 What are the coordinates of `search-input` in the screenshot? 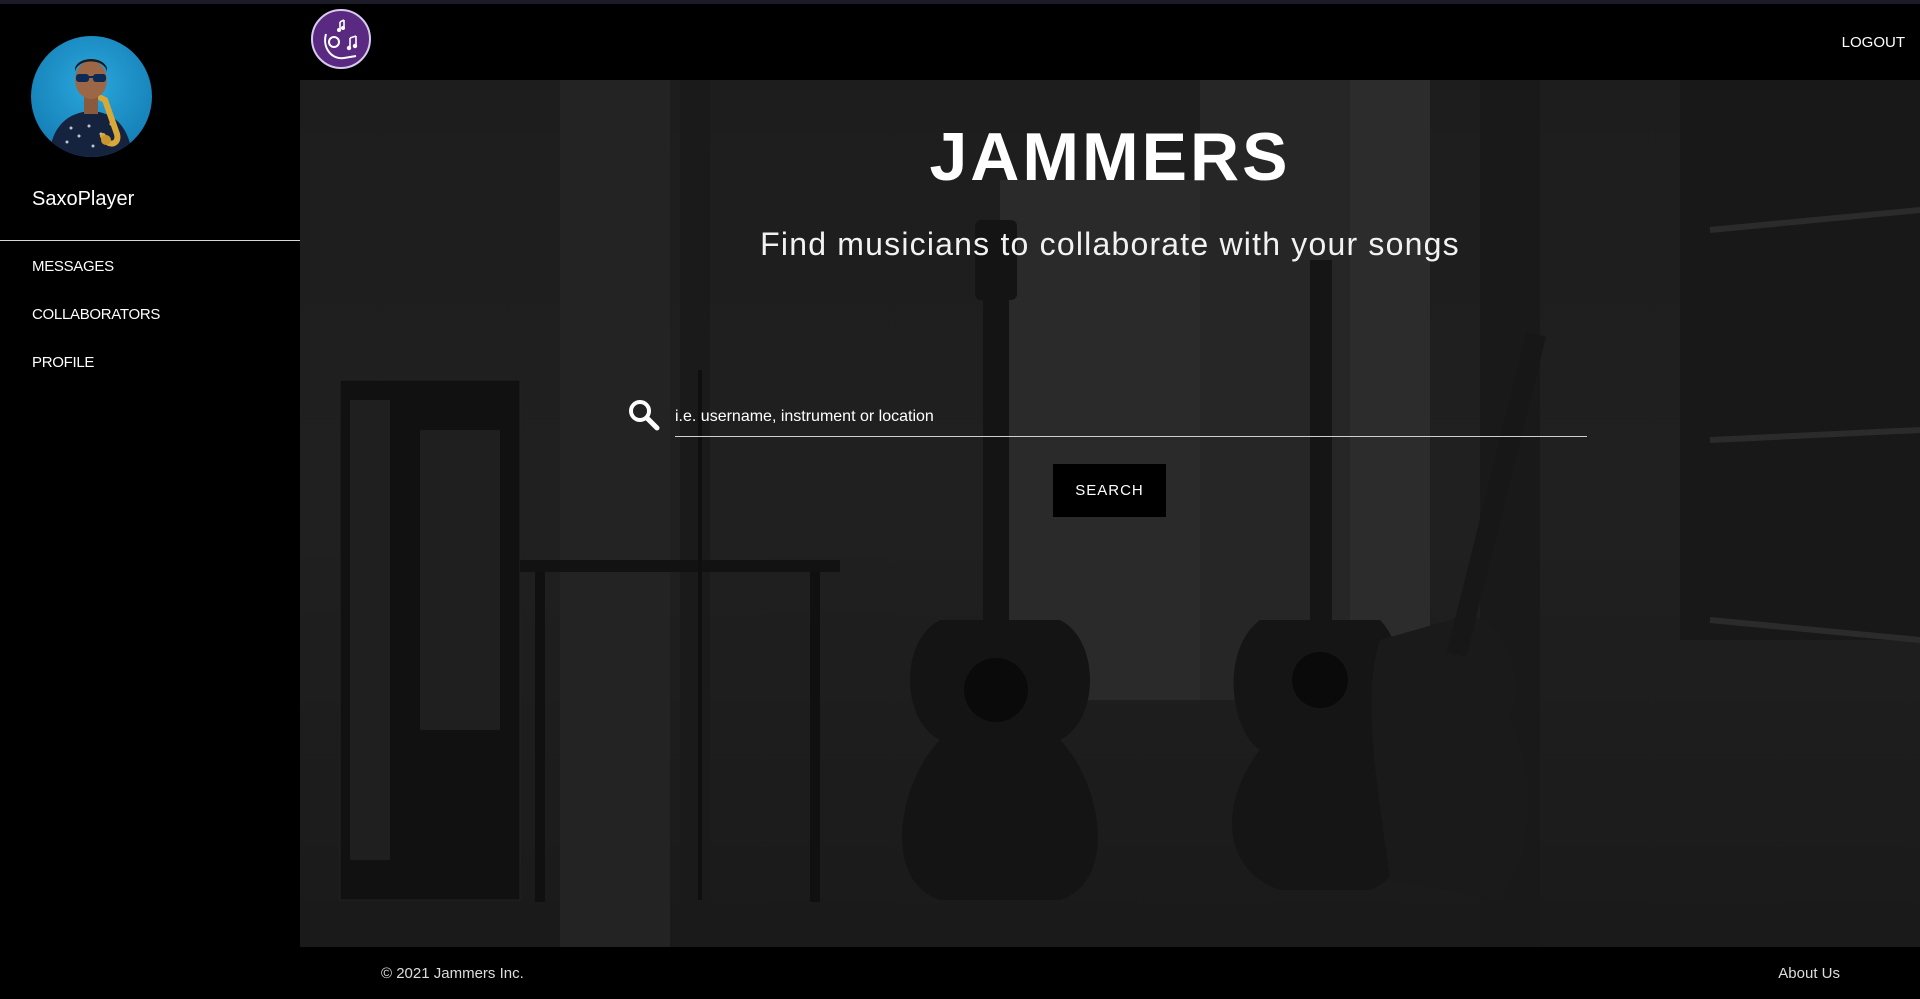 It's located at (1131, 417).